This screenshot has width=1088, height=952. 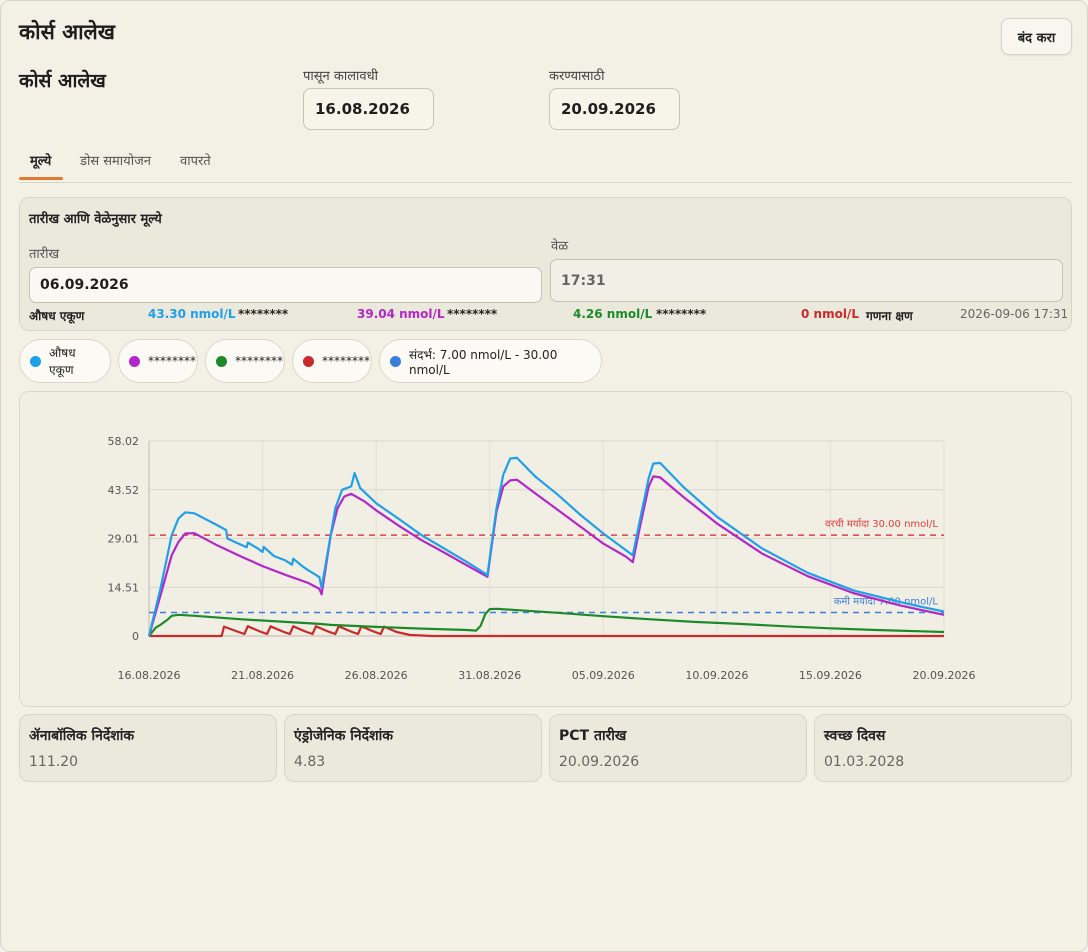 I want to click on x-tick-label: 31.08.2026, so click(x=489, y=675).